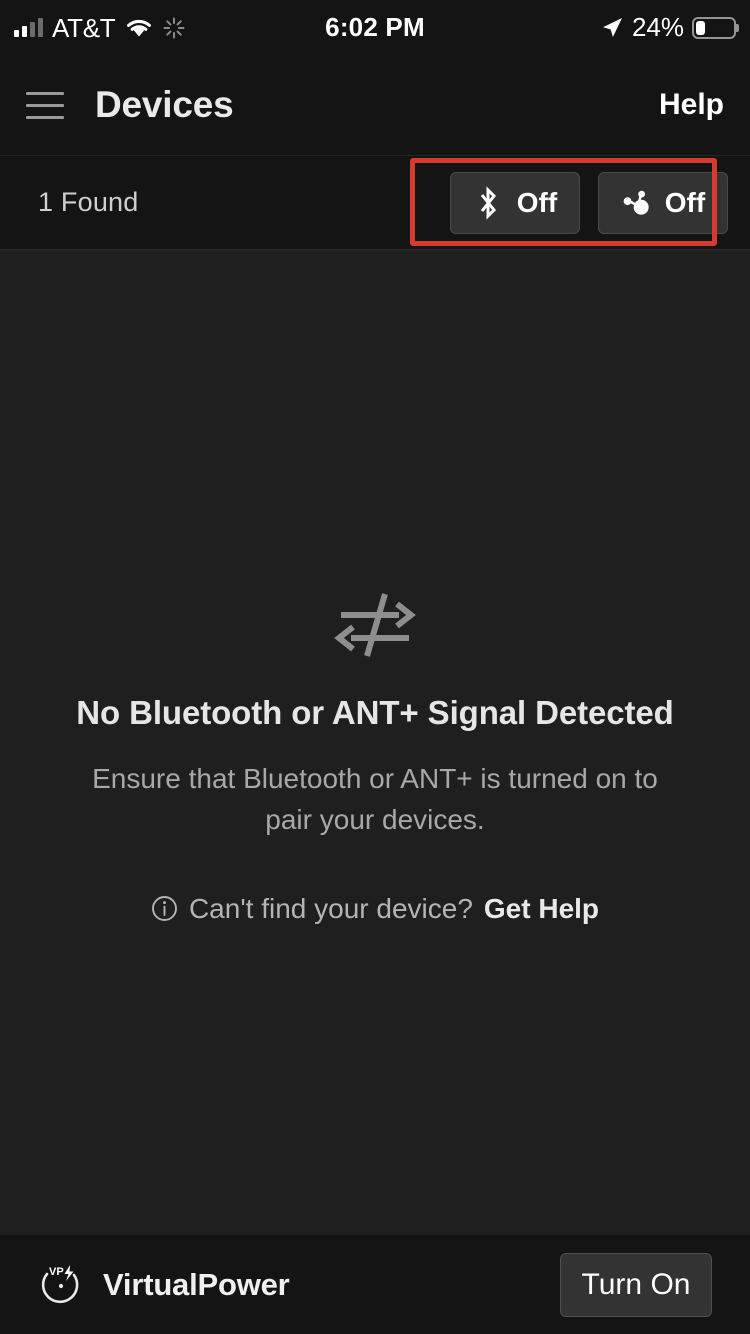  What do you see at coordinates (330, 908) in the screenshot?
I see `get-help-question: Can't find your device?` at bounding box center [330, 908].